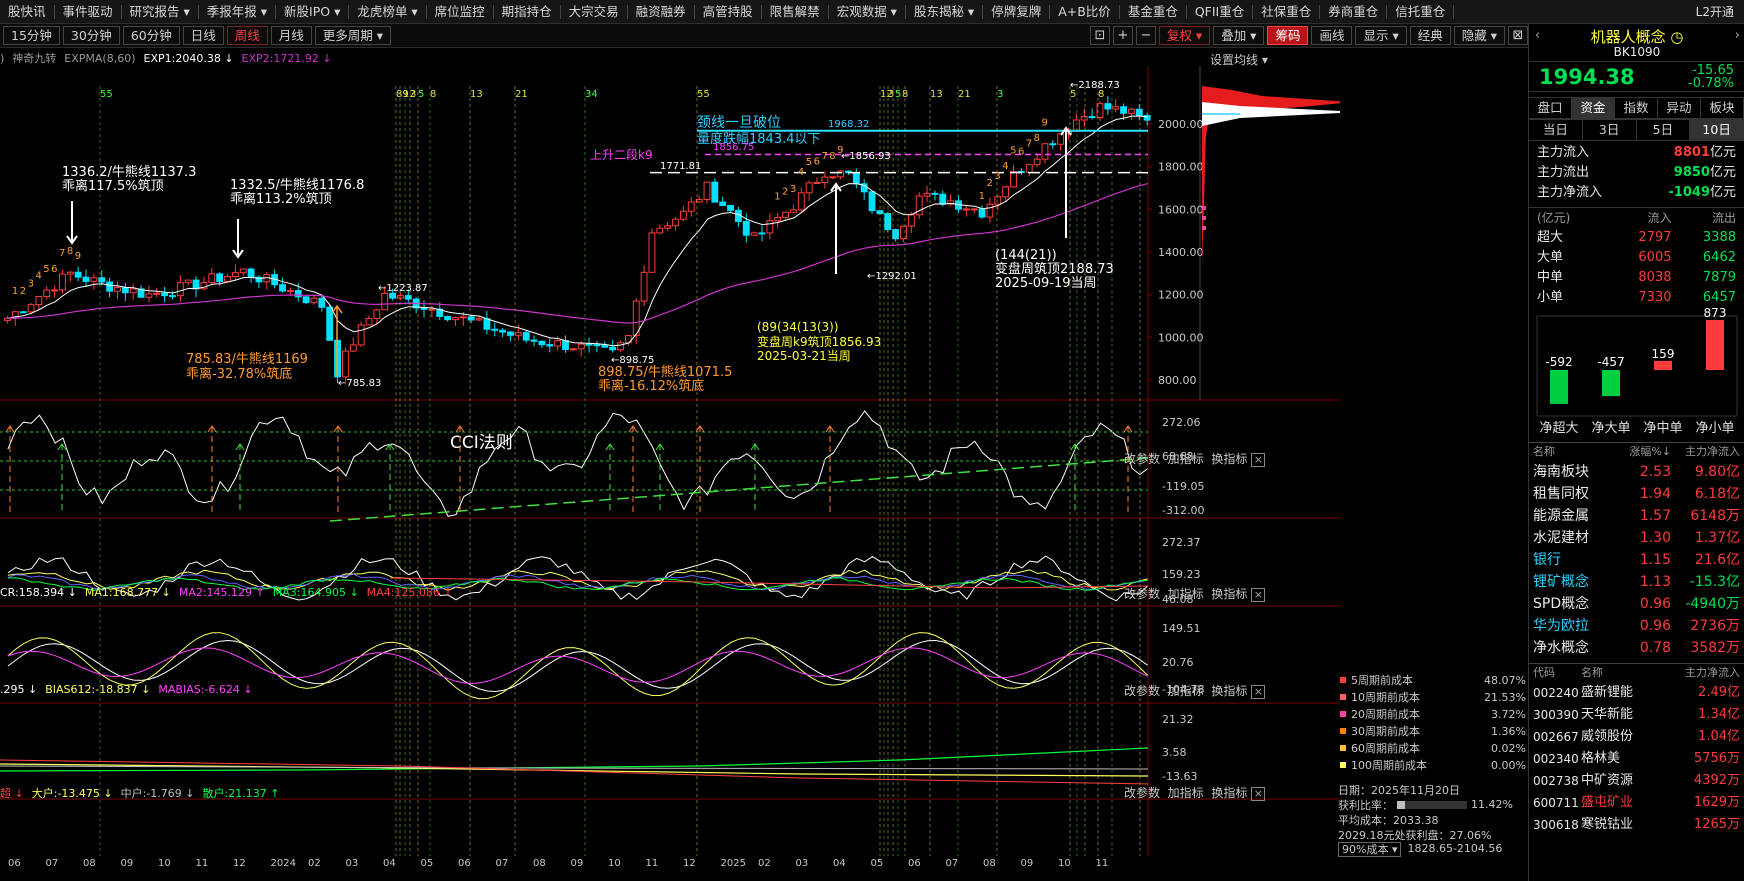  What do you see at coordinates (1219, 11) in the screenshot?
I see `nav-item: QFII重仓` at bounding box center [1219, 11].